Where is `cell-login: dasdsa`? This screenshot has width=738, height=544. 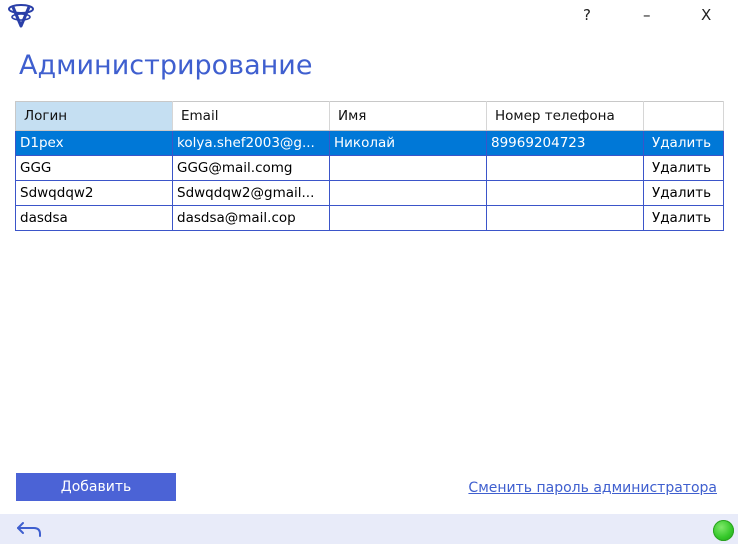
cell-login: dasdsa is located at coordinates (94, 218).